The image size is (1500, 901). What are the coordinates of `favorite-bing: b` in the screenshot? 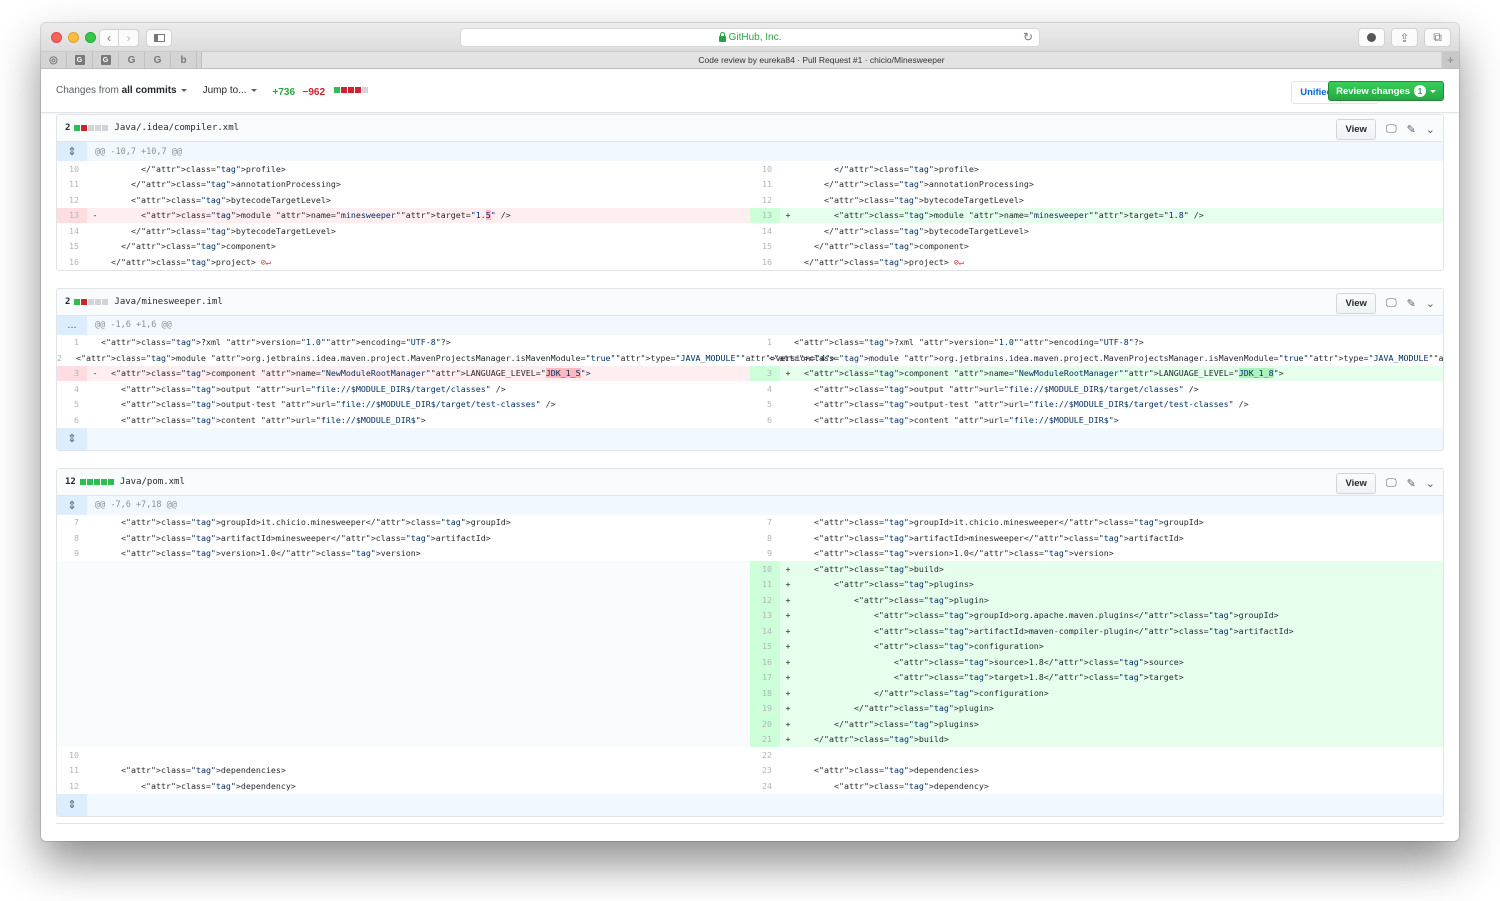 It's located at (184, 60).